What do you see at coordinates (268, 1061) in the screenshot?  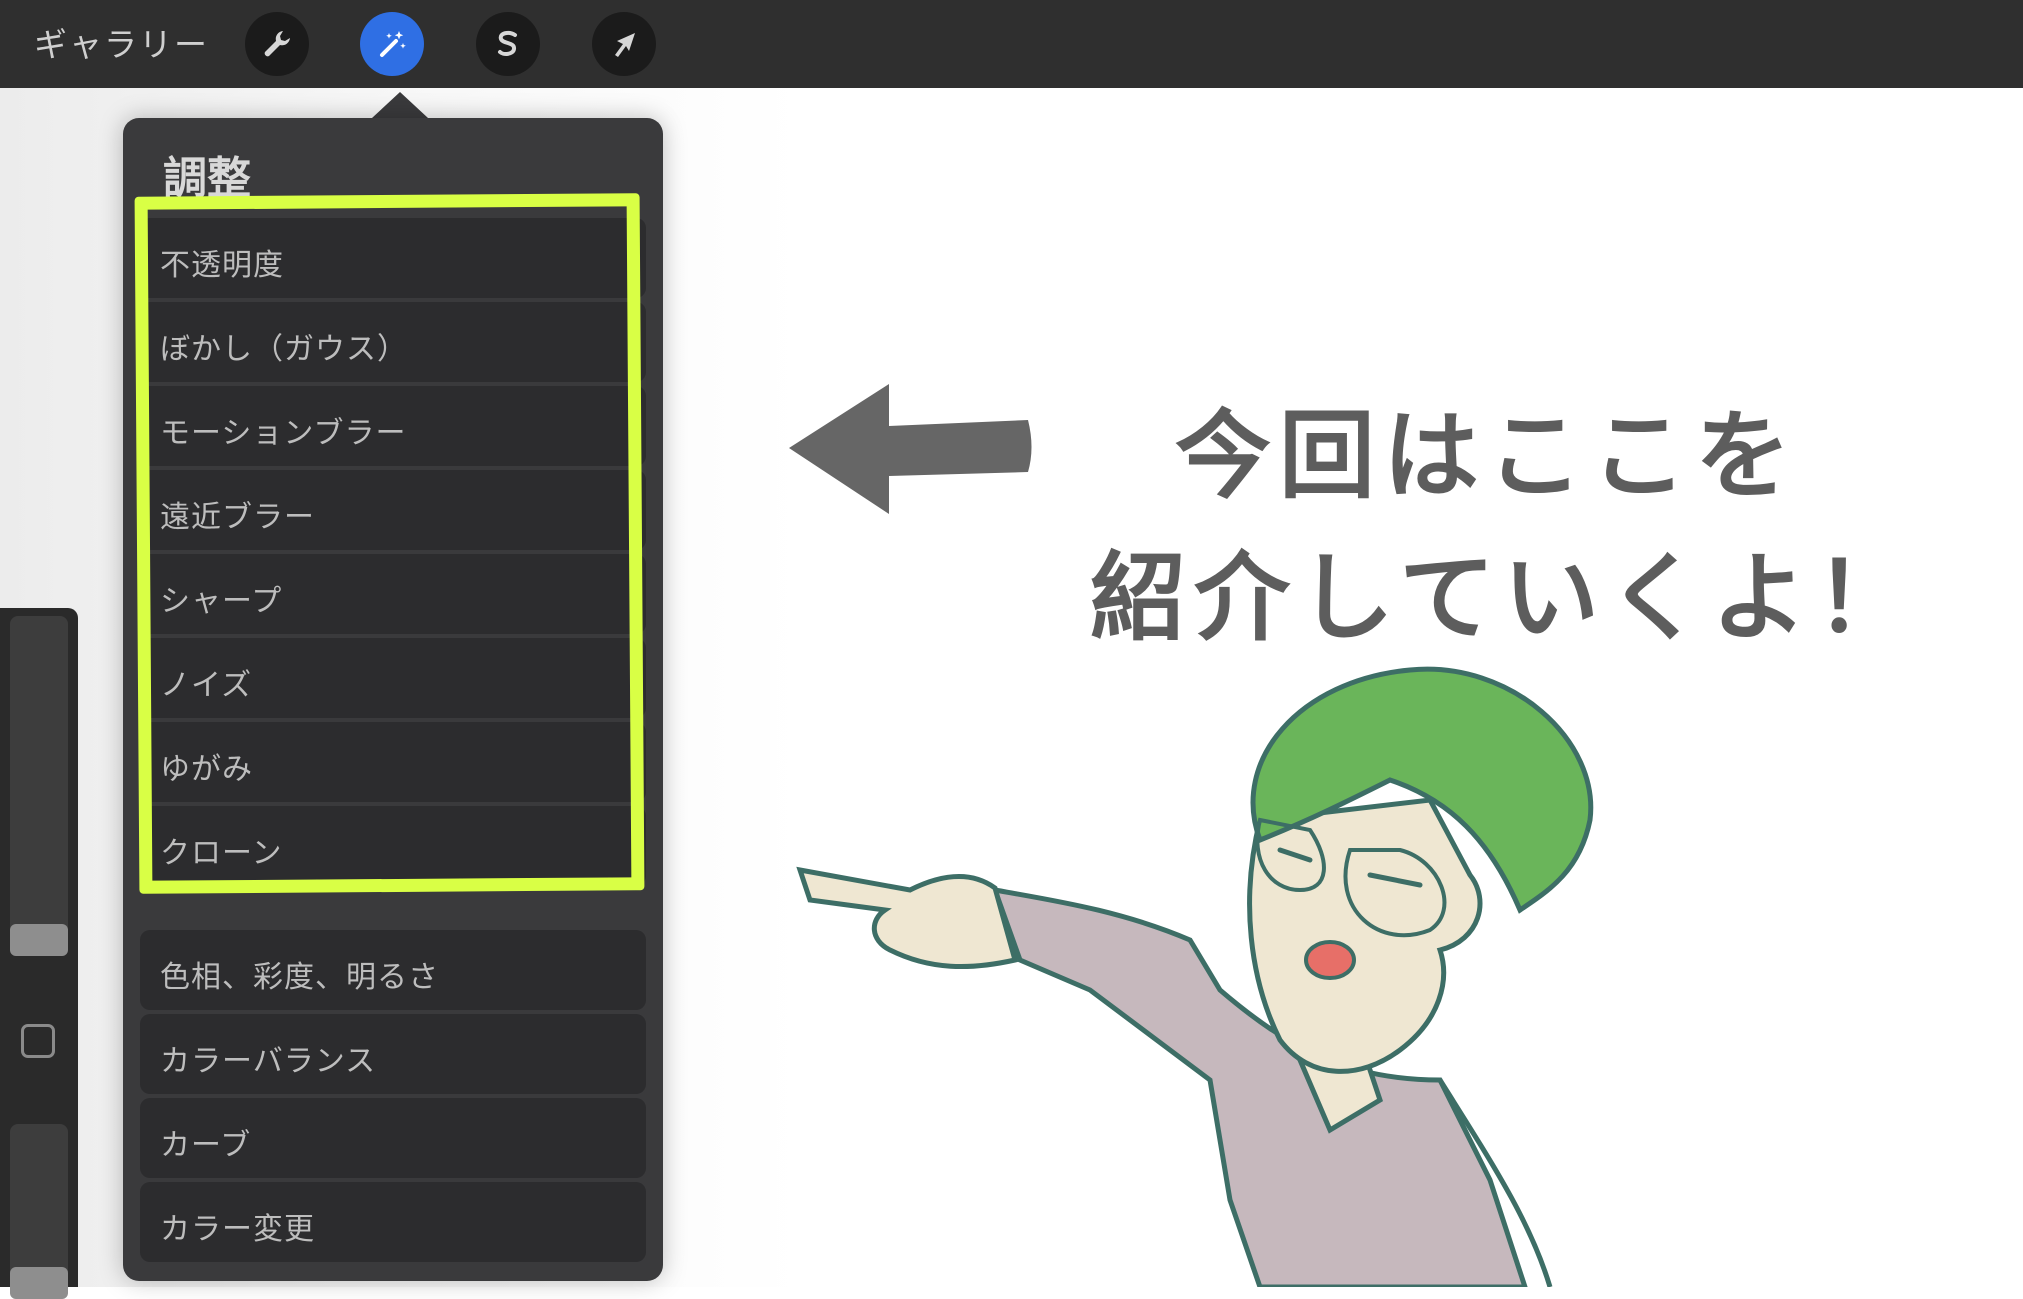 I see `menu-item-label: カラーバランス` at bounding box center [268, 1061].